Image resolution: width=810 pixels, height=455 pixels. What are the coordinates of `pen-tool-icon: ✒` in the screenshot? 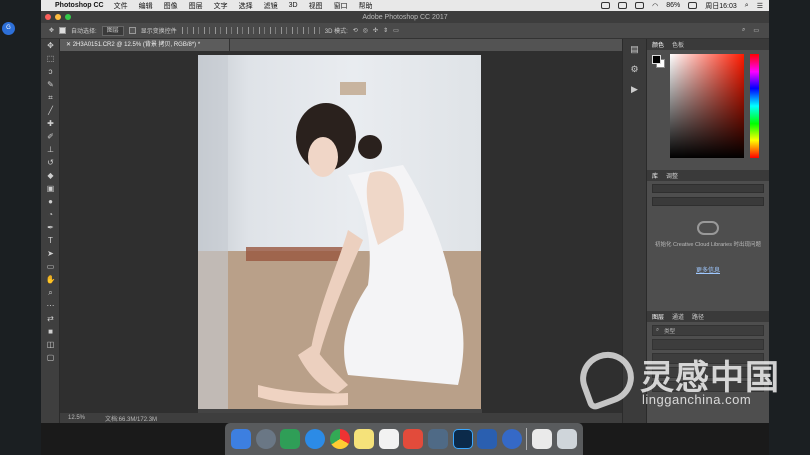 It's located at (50, 227).